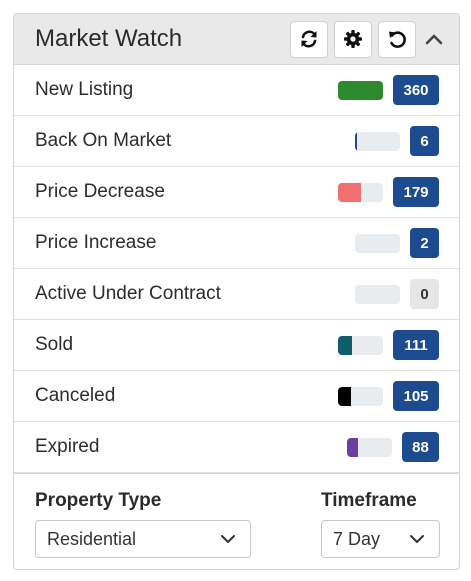 The width and height of the screenshot is (471, 581). I want to click on chevron-up-icon, so click(434, 39).